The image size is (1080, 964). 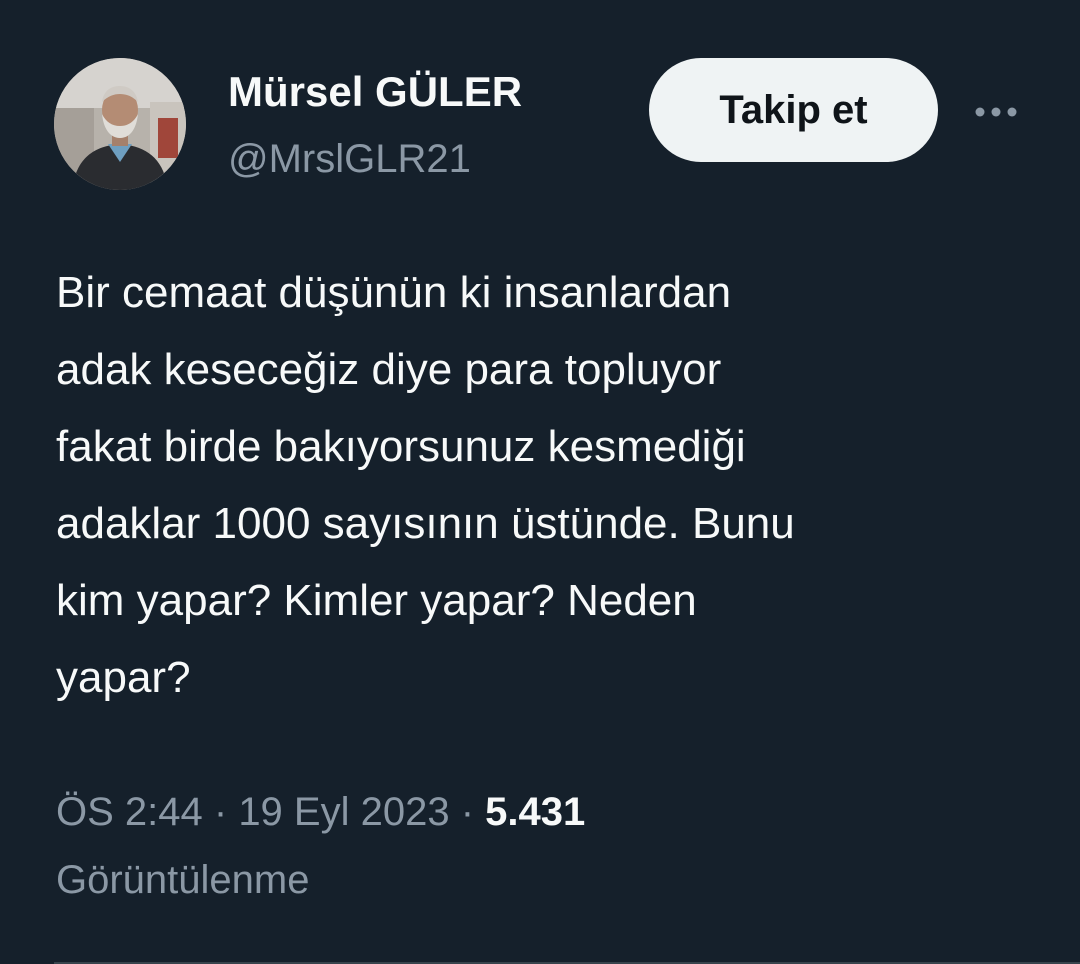 What do you see at coordinates (535, 812) in the screenshot?
I see `views-count: 5.431` at bounding box center [535, 812].